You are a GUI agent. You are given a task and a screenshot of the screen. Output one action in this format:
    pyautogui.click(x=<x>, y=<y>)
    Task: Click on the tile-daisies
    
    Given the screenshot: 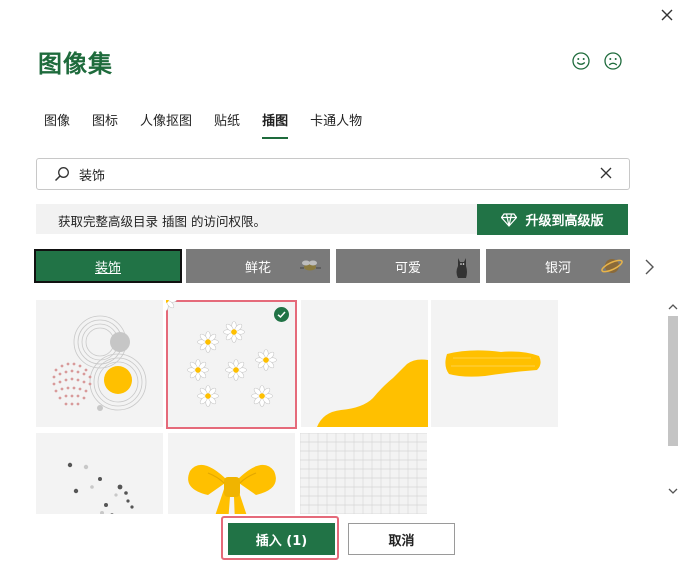 What is the action you would take?
    pyautogui.click(x=231, y=364)
    